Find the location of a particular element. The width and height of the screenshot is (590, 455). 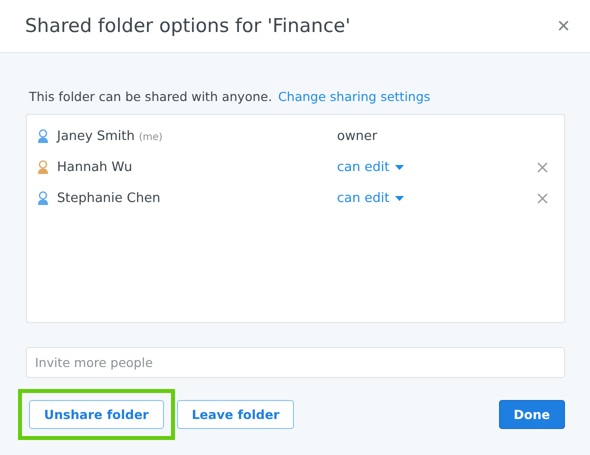

done-button: Done is located at coordinates (531, 414).